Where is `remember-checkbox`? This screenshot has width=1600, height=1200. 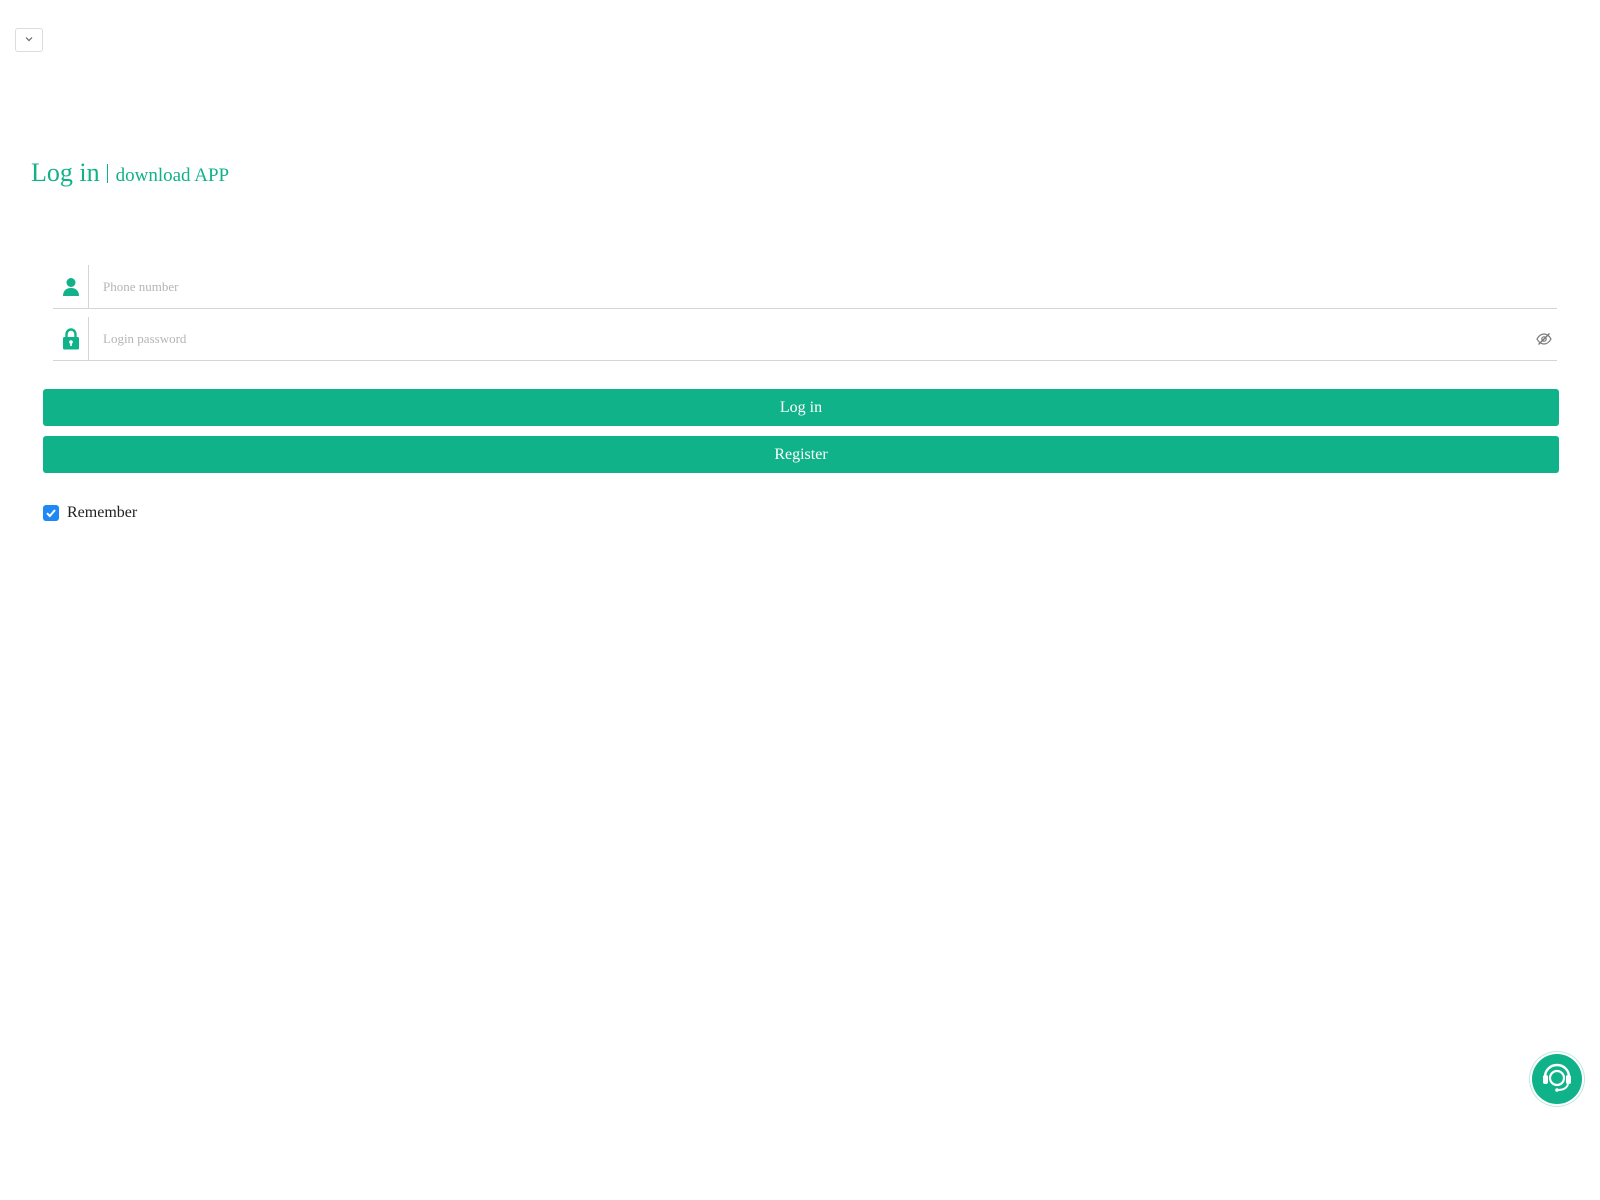 remember-checkbox is located at coordinates (51, 513).